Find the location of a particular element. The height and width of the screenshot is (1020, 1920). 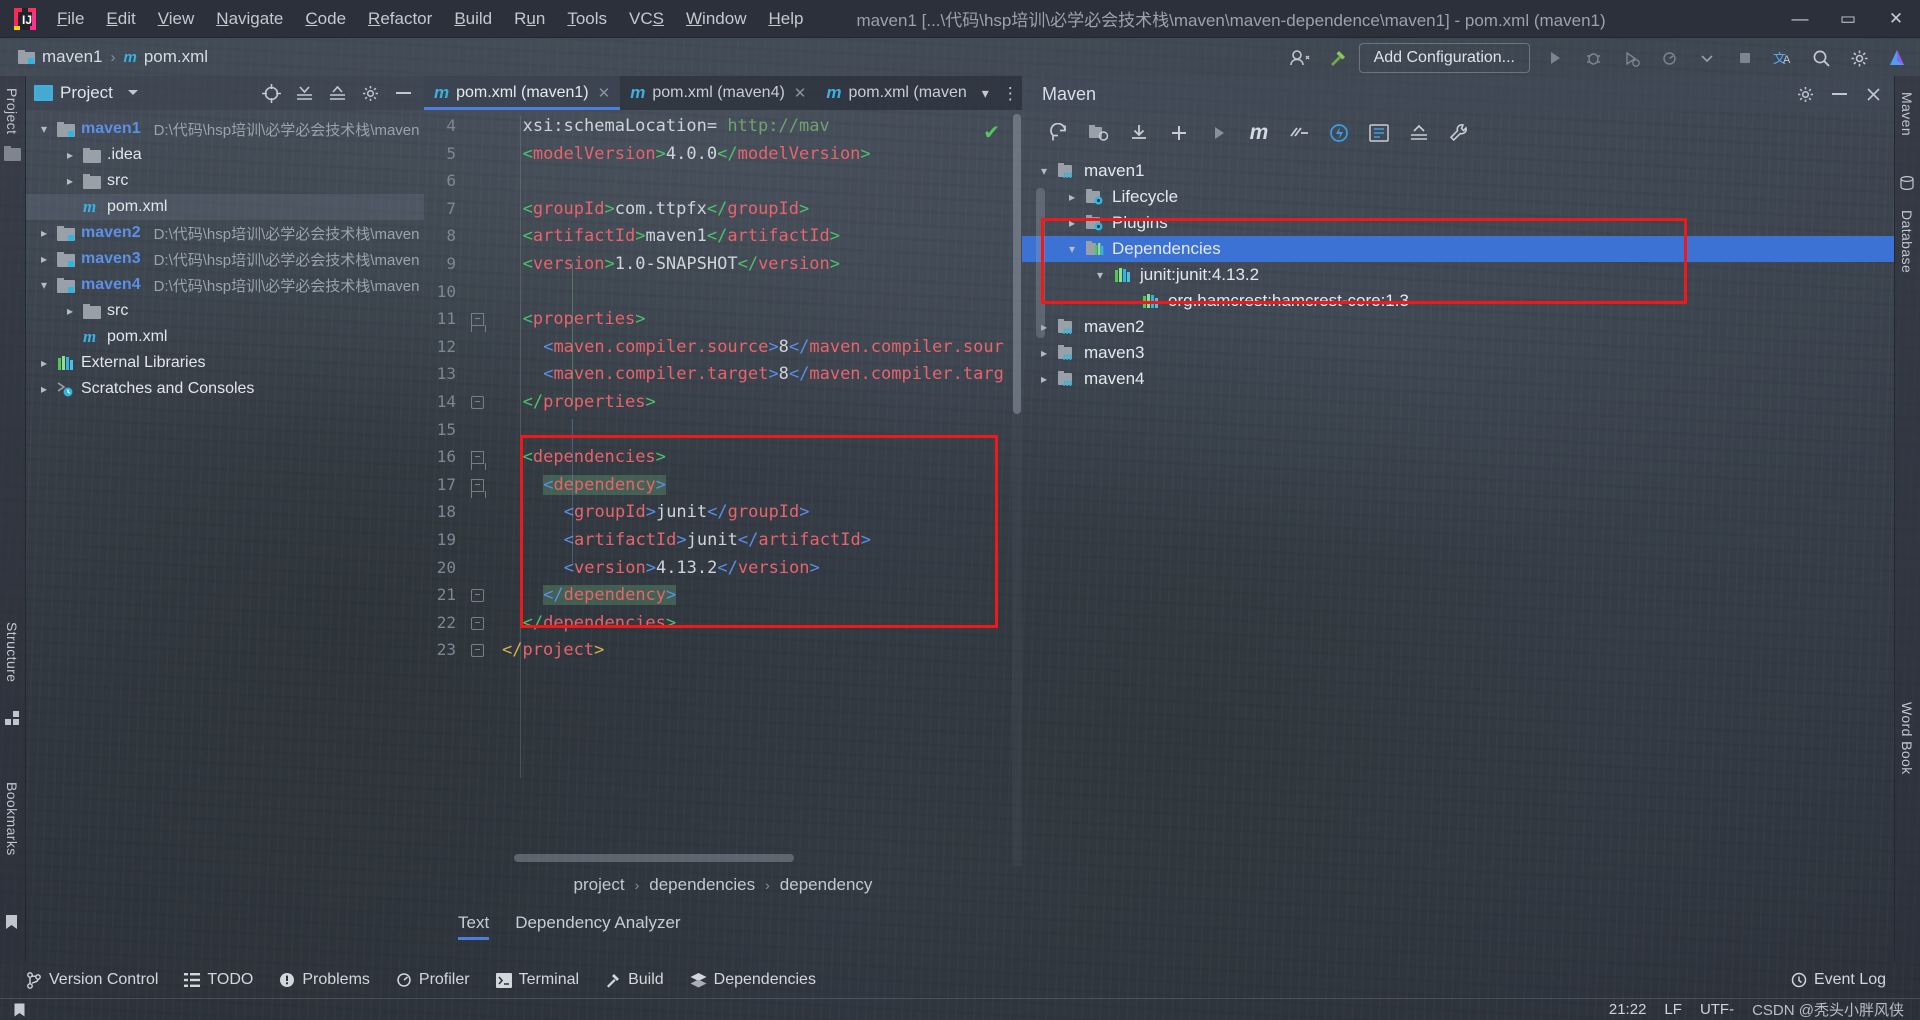

project-chevron-down-icon is located at coordinates (133, 93).